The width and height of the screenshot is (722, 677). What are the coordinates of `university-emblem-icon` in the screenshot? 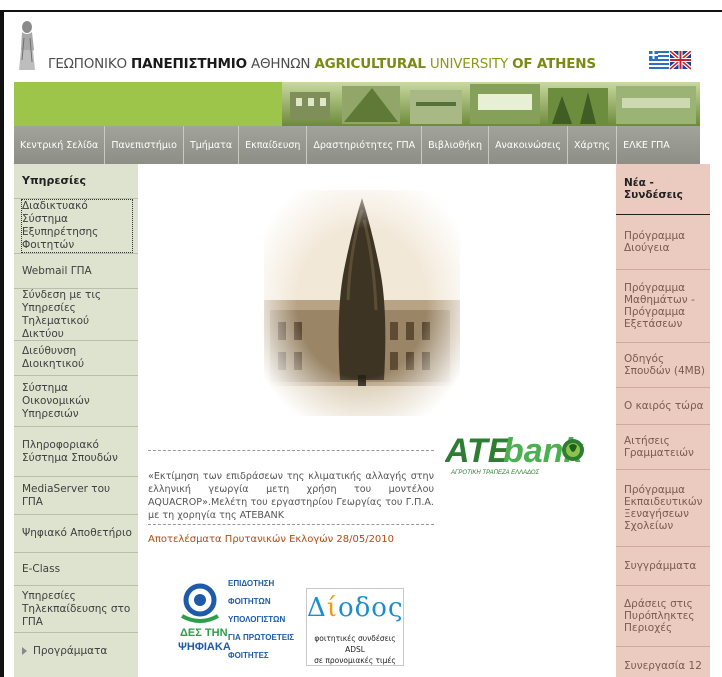 It's located at (27, 46).